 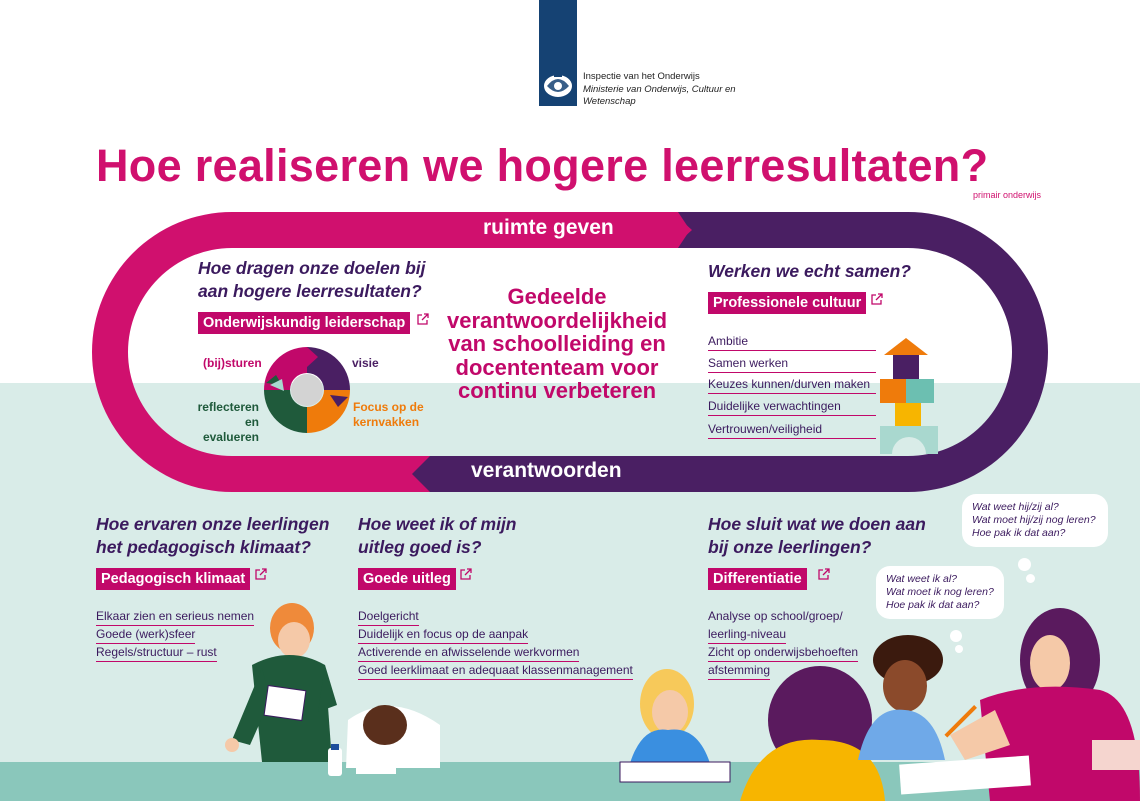 What do you see at coordinates (792, 385) in the screenshot?
I see `cultuur-item-keuzes: Keuzes kunnen/durven maken` at bounding box center [792, 385].